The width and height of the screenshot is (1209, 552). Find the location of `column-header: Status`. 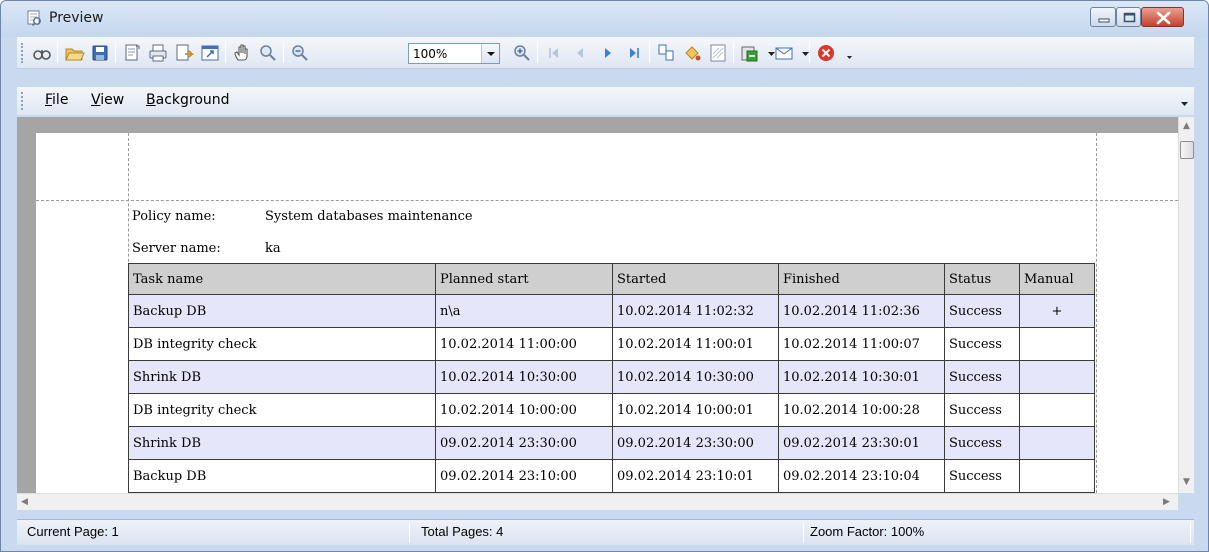

column-header: Status is located at coordinates (982, 279).